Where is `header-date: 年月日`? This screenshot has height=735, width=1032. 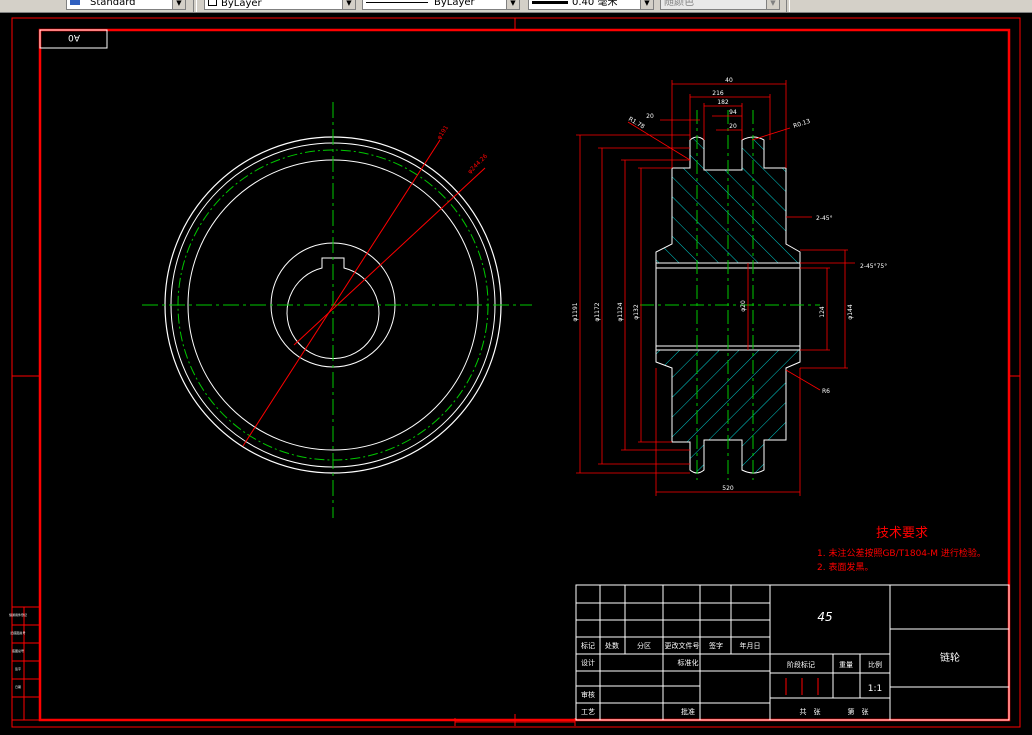
header-date: 年月日 is located at coordinates (750, 645).